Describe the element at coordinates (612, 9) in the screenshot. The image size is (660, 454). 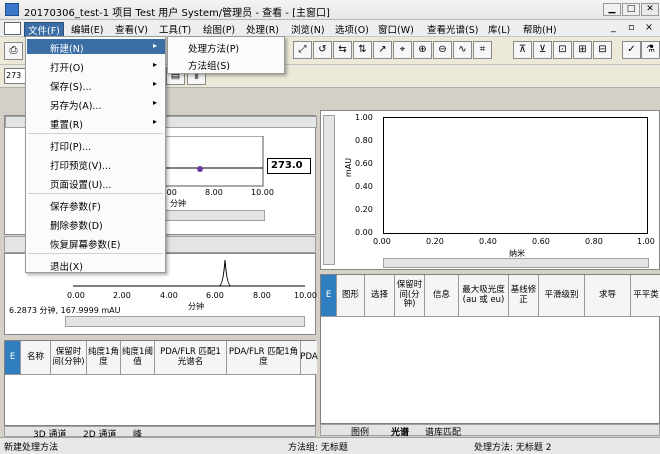
I see `minimize-button: ▁` at that location.